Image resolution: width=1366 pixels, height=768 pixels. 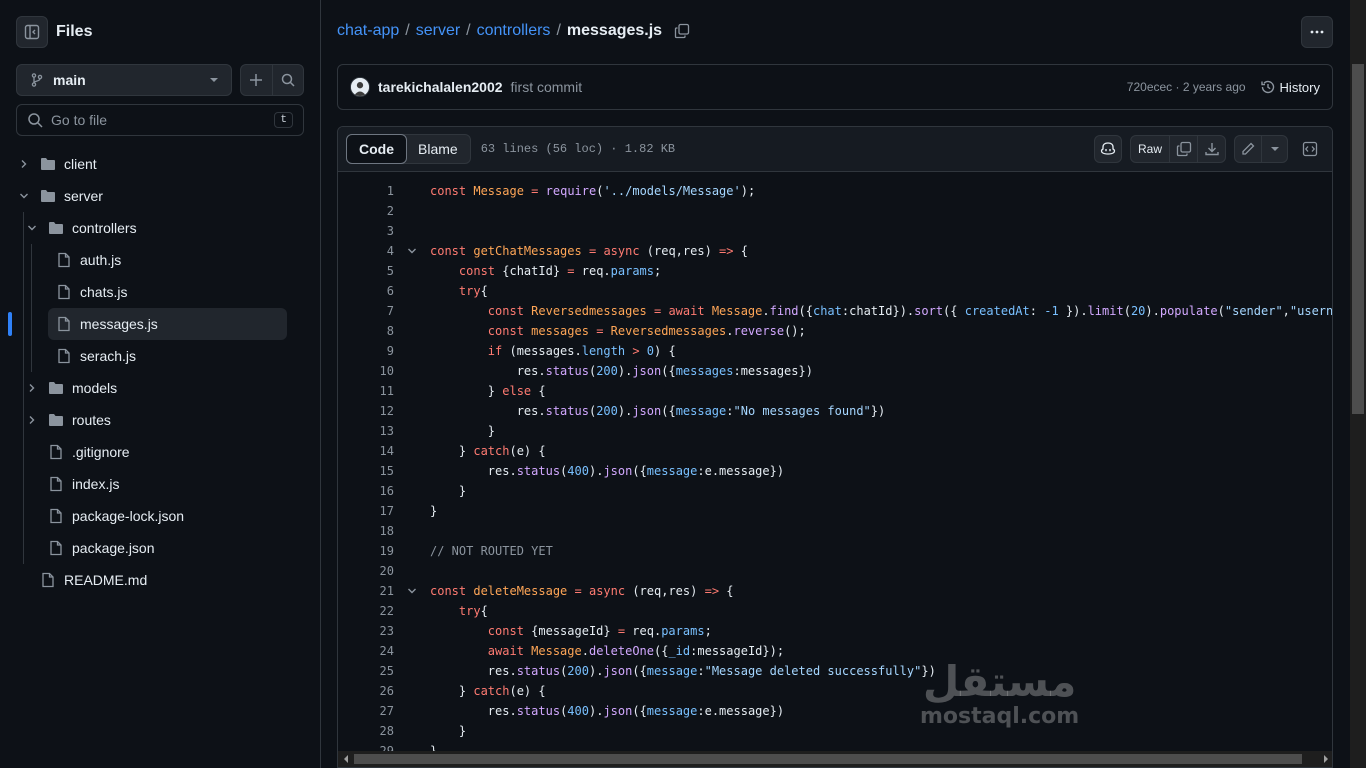 I want to click on tree-file-chats-js: chats.js, so click(x=174, y=292).